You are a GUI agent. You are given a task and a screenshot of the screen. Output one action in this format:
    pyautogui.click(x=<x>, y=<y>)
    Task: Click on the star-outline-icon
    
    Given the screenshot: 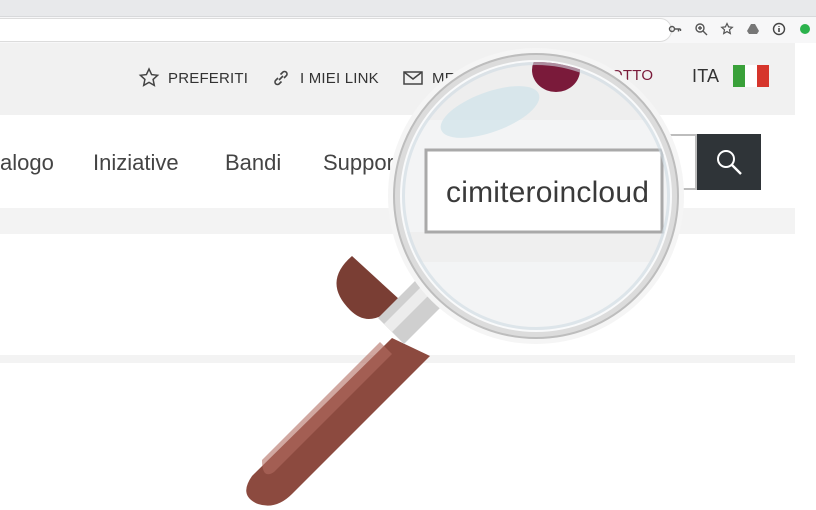 What is the action you would take?
    pyautogui.click(x=149, y=77)
    